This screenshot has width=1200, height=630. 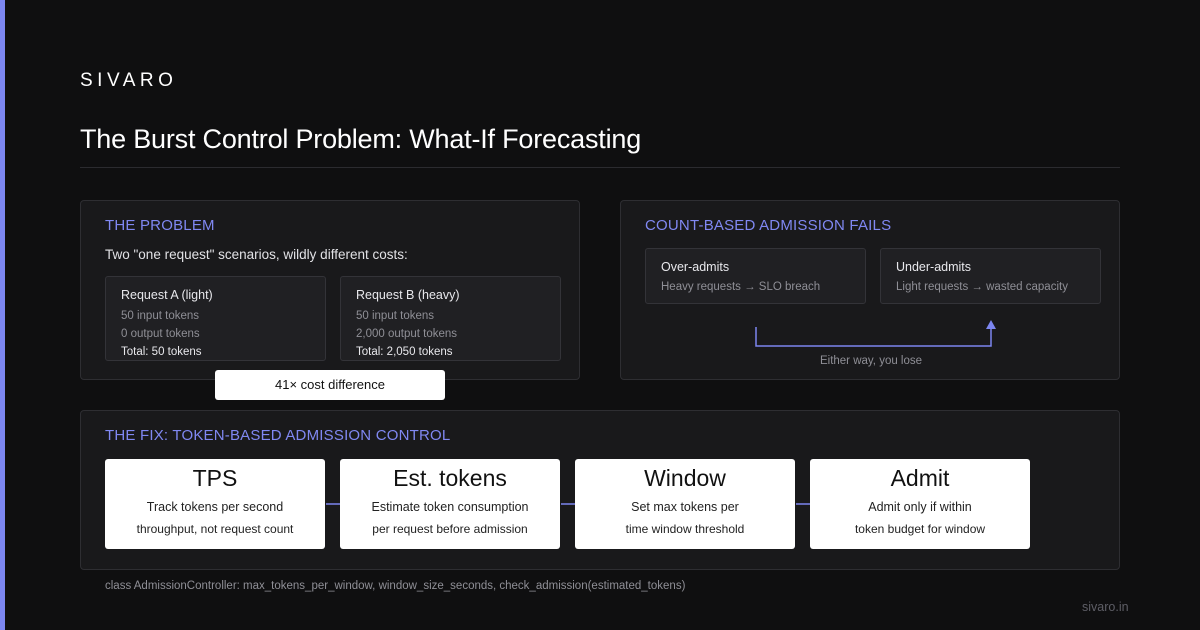 What do you see at coordinates (920, 529) in the screenshot?
I see `step-line-2: token budget for window` at bounding box center [920, 529].